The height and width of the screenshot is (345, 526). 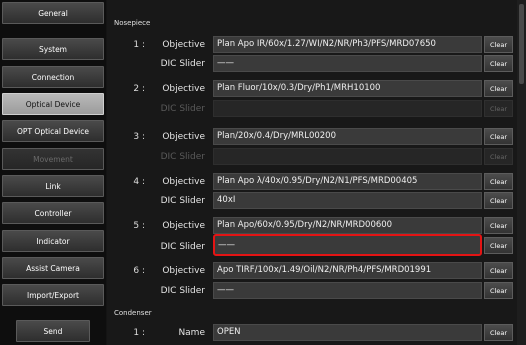 What do you see at coordinates (347, 88) in the screenshot?
I see `objective-field-2: Plan Fluor/10x/0.3/Dry/Ph1/MRH10100` at bounding box center [347, 88].